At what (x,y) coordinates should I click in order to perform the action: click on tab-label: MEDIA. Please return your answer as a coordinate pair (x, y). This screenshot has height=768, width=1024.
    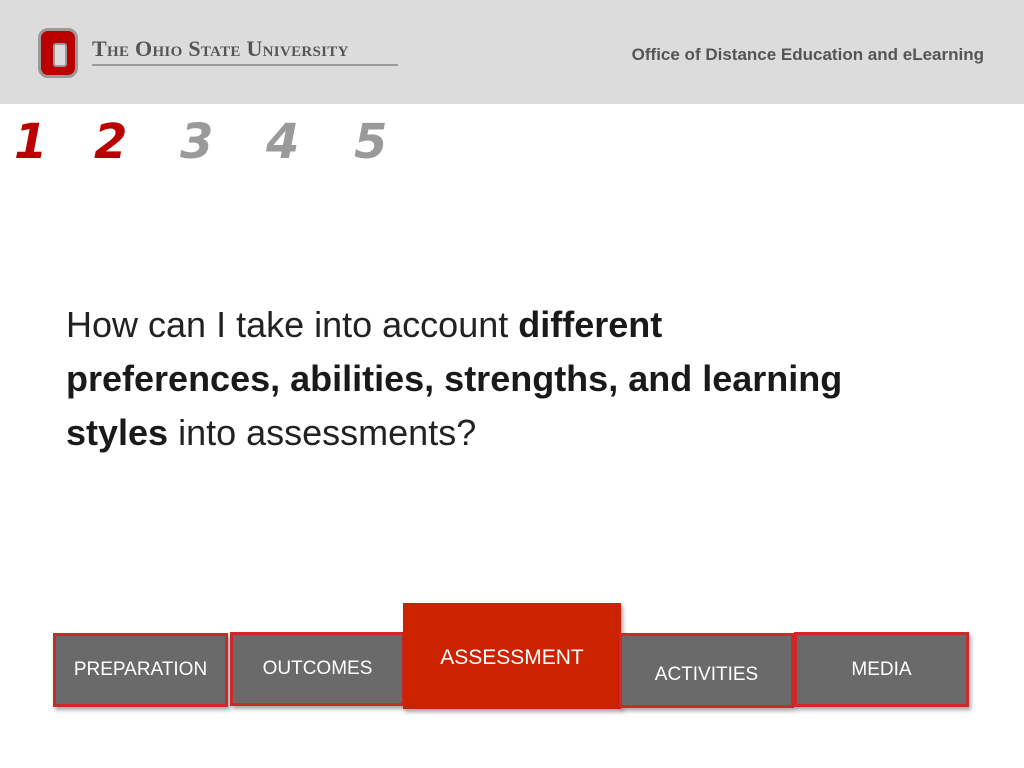
    Looking at the image, I should click on (881, 669).